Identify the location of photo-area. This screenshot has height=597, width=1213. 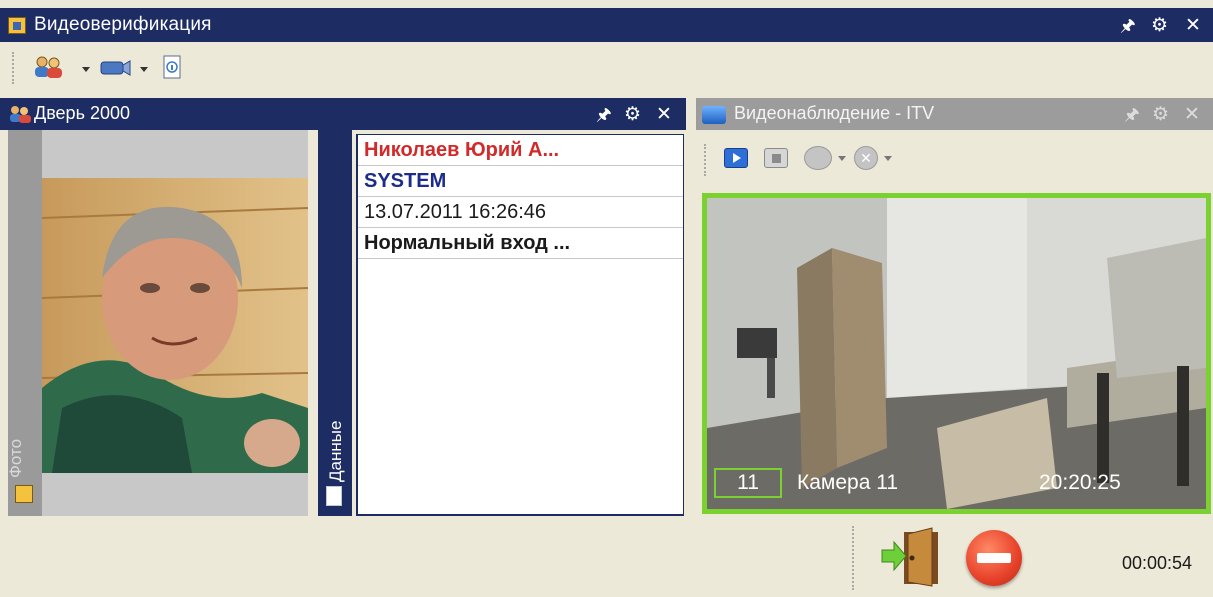
(175, 323).